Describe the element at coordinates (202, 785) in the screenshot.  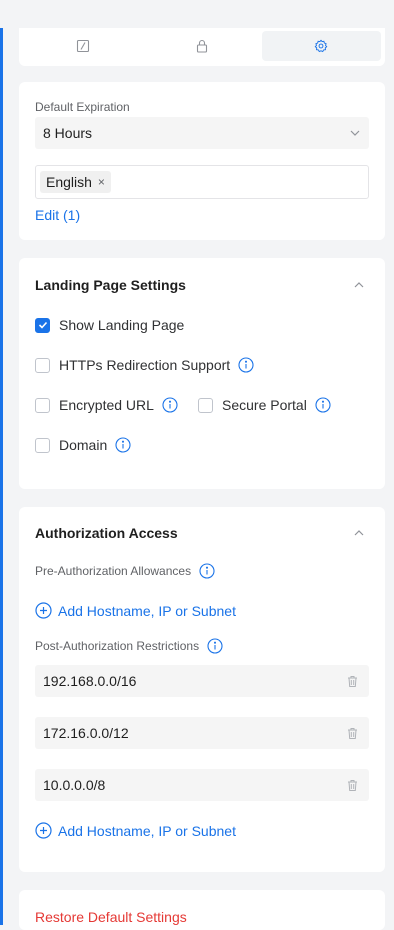
I see `restriction-row: 10.0.0.0/8` at that location.